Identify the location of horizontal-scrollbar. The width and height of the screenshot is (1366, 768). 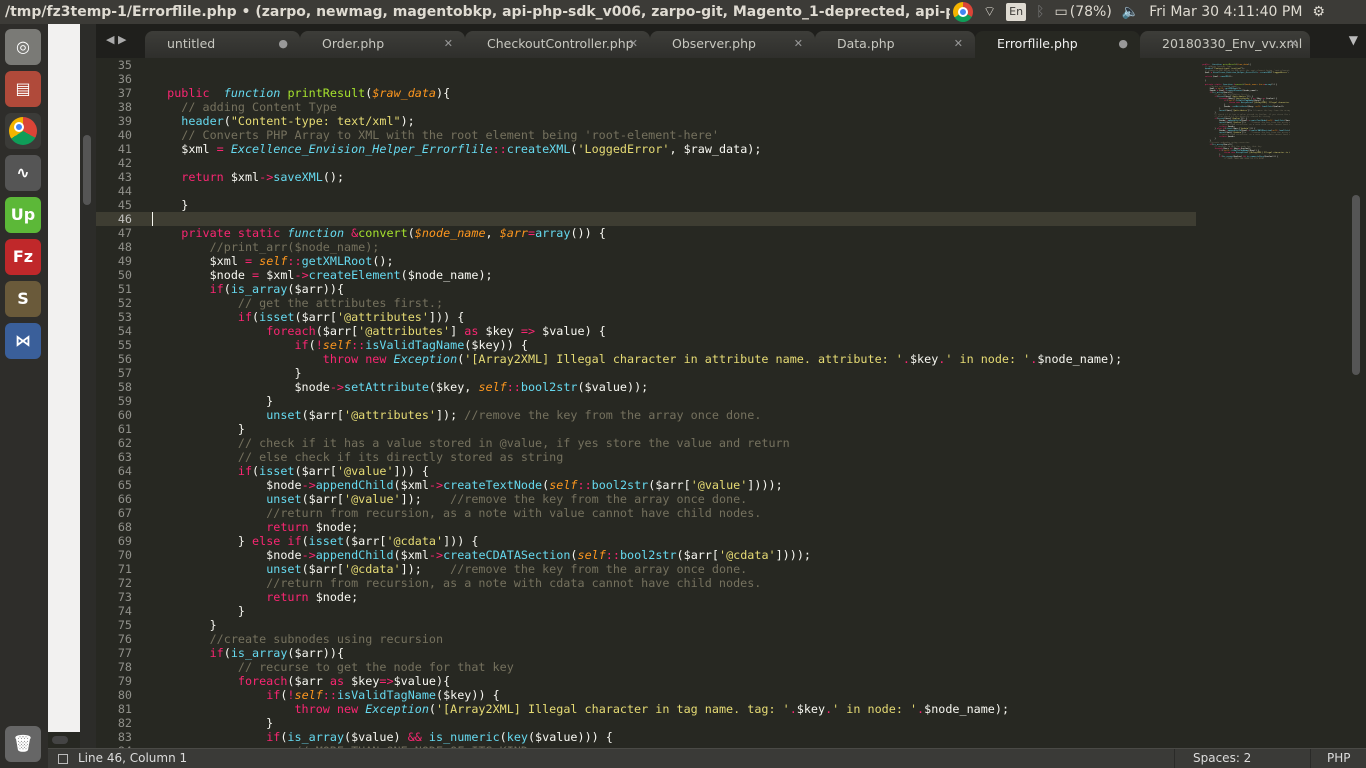
(60, 740).